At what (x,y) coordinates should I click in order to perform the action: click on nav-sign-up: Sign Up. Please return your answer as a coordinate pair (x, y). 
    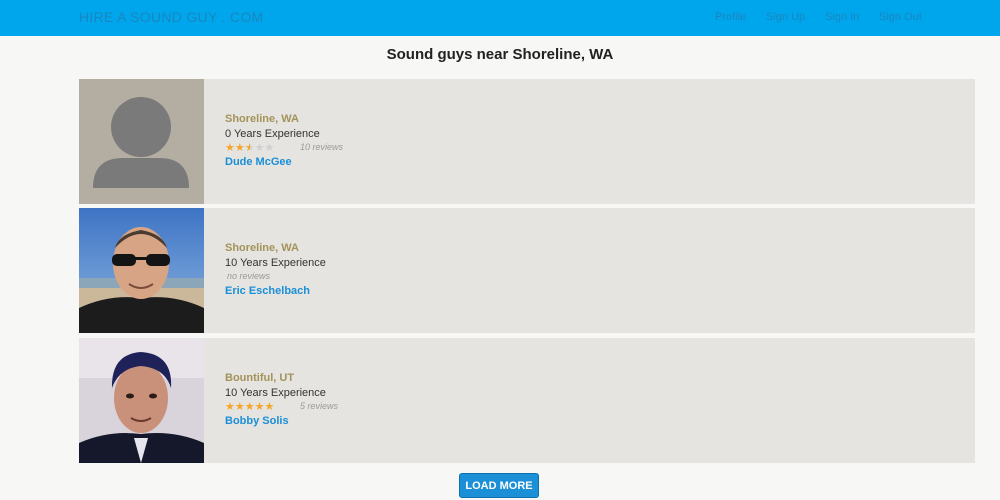
    Looking at the image, I should click on (785, 17).